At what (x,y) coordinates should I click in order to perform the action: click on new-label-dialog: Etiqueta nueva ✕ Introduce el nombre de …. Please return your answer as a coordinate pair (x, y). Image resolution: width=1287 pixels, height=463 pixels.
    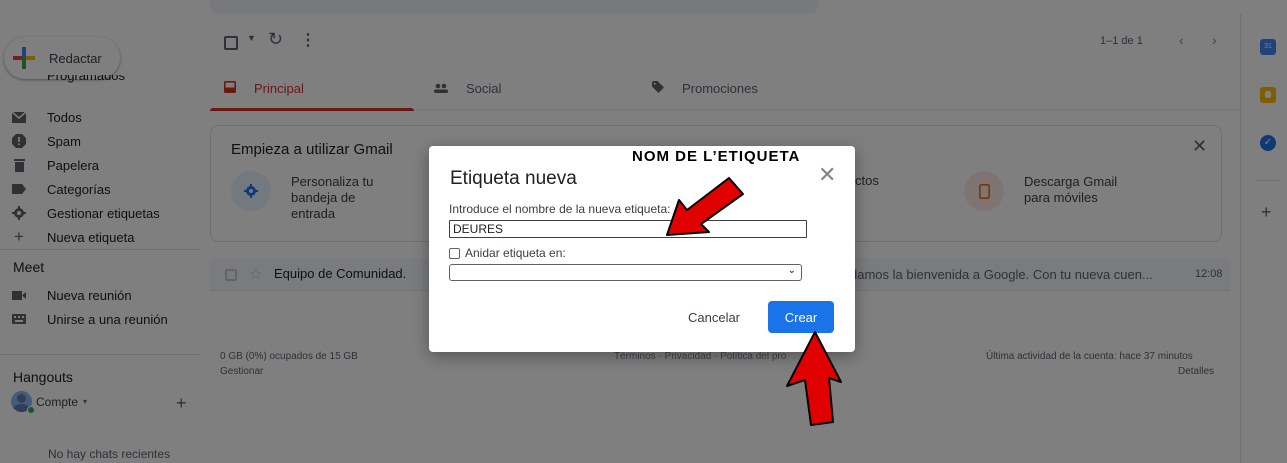
    Looking at the image, I should click on (642, 249).